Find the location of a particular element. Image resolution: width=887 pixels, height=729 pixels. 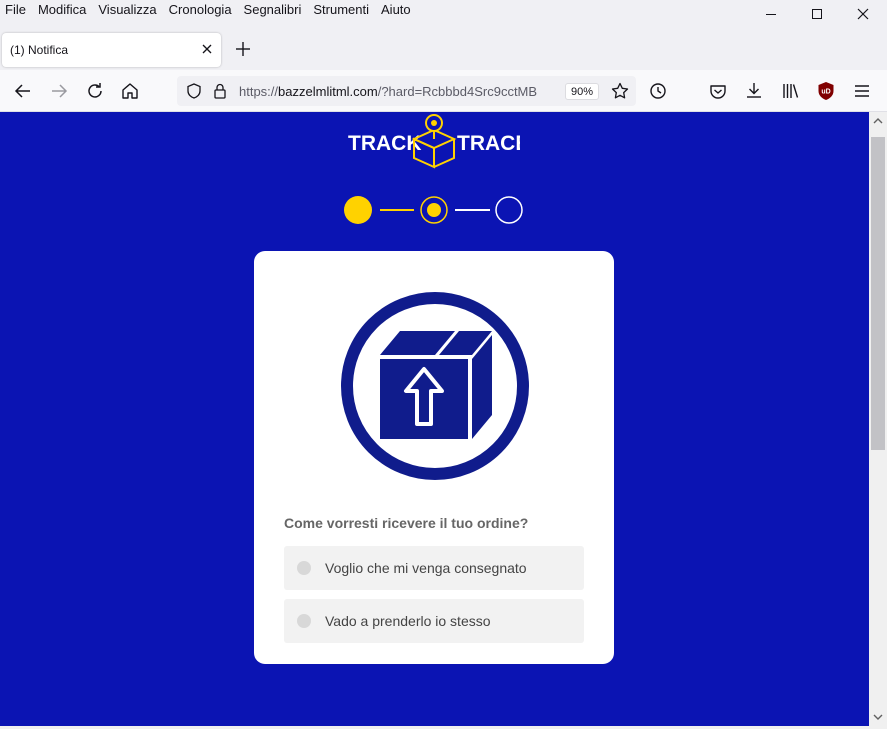

logo-text-track: TRACK is located at coordinates (385, 143).